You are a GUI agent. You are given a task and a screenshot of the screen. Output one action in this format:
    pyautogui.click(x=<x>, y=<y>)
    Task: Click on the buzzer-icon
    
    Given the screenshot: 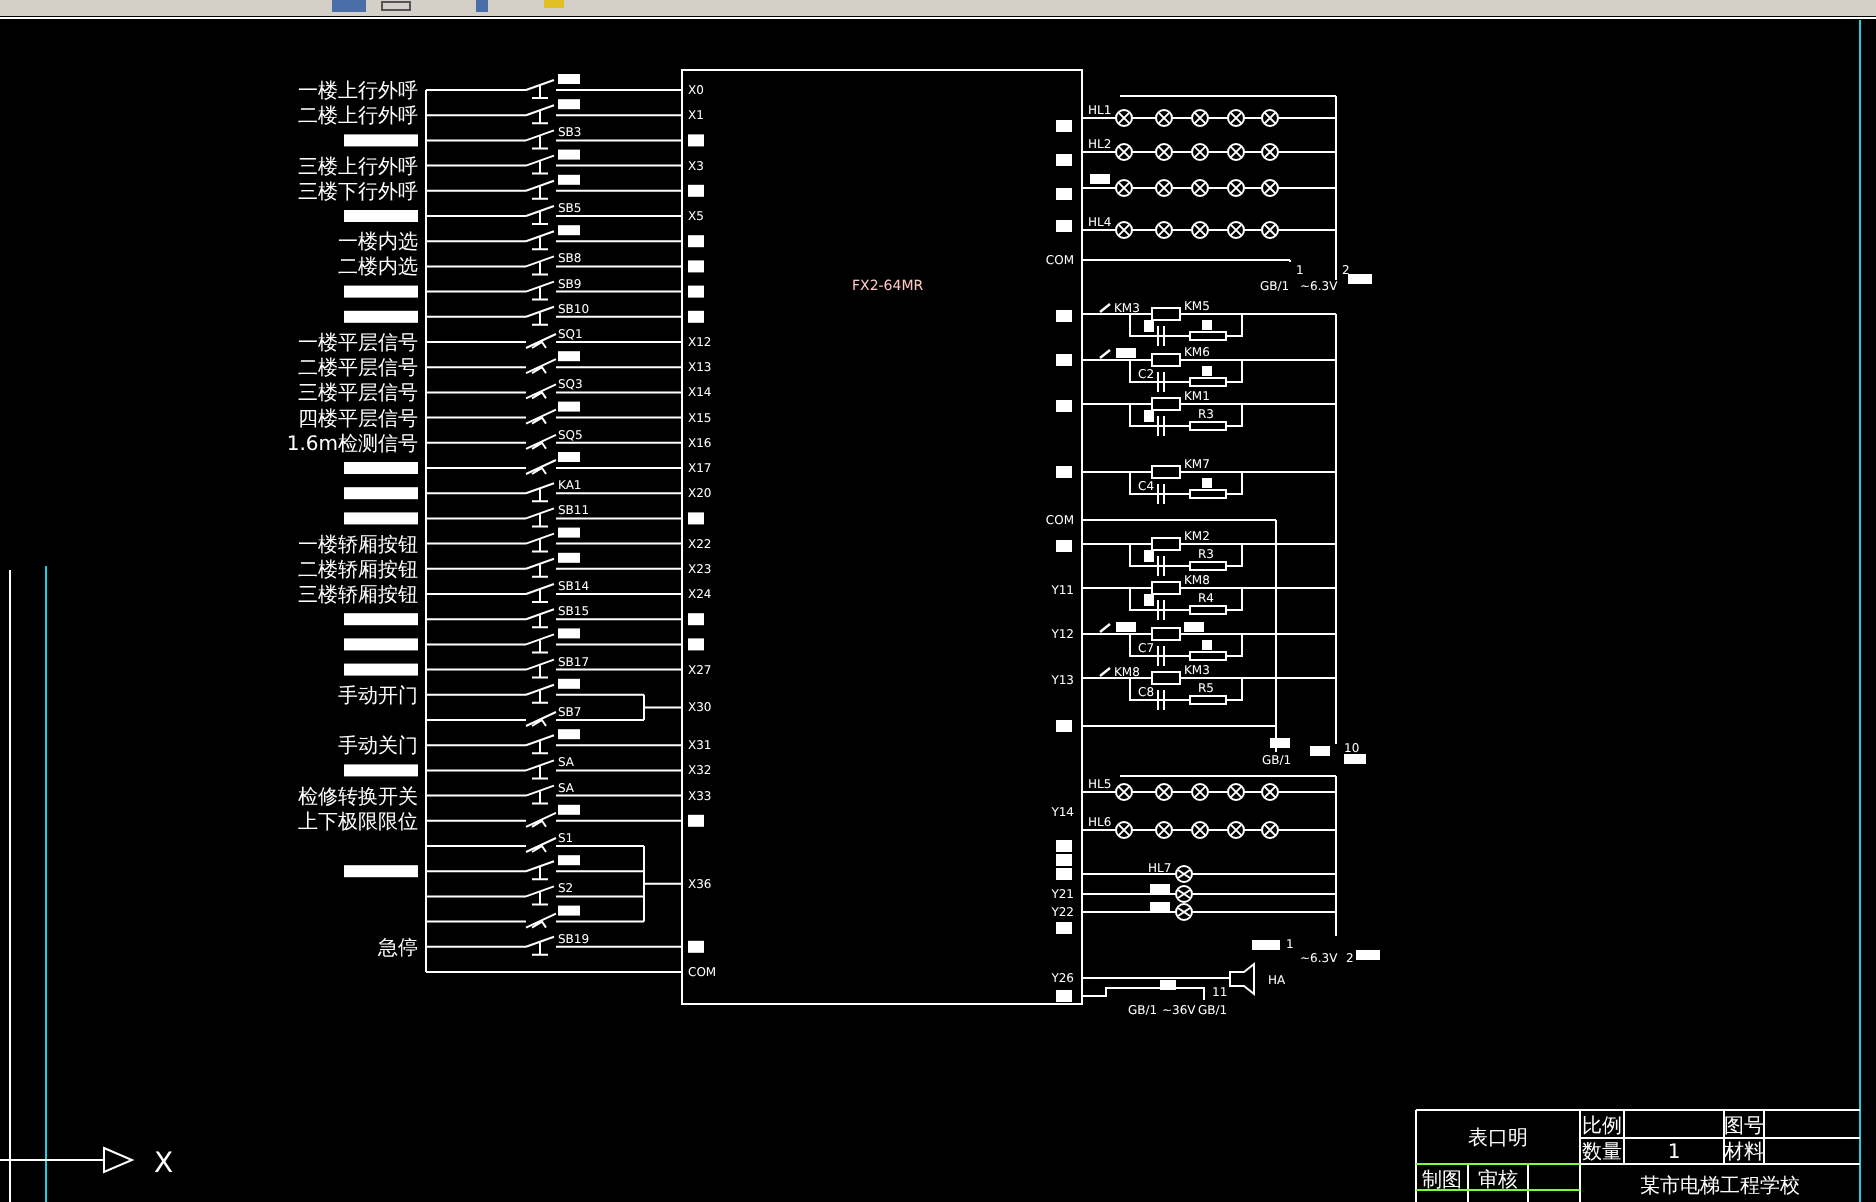 What is the action you would take?
    pyautogui.click(x=1242, y=979)
    